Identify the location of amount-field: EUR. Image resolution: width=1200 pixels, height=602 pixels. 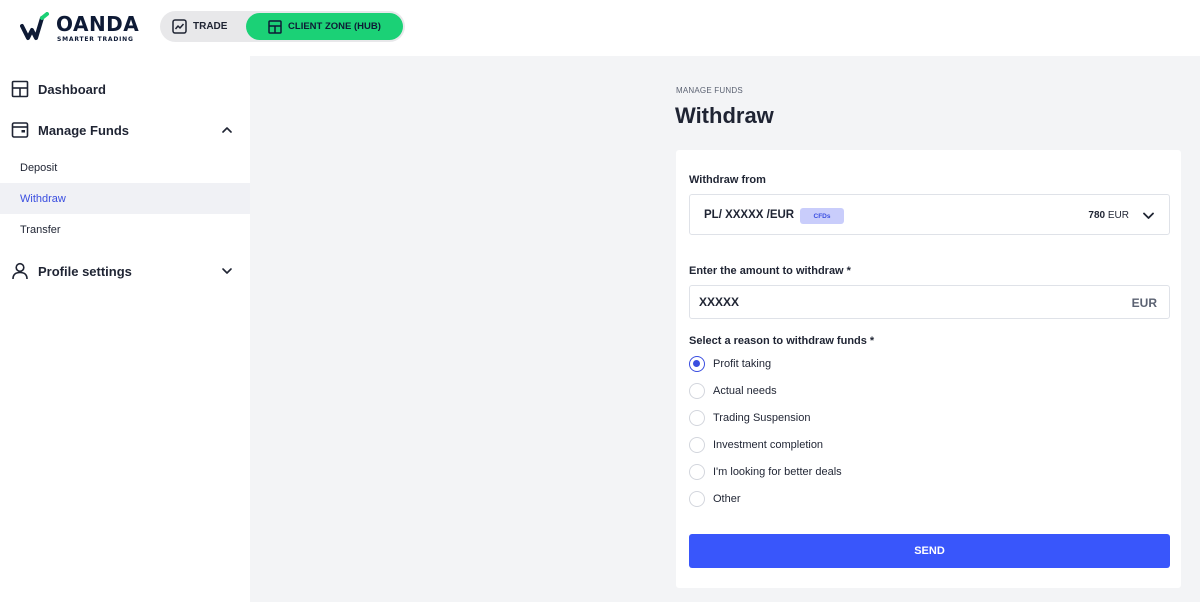
(929, 302).